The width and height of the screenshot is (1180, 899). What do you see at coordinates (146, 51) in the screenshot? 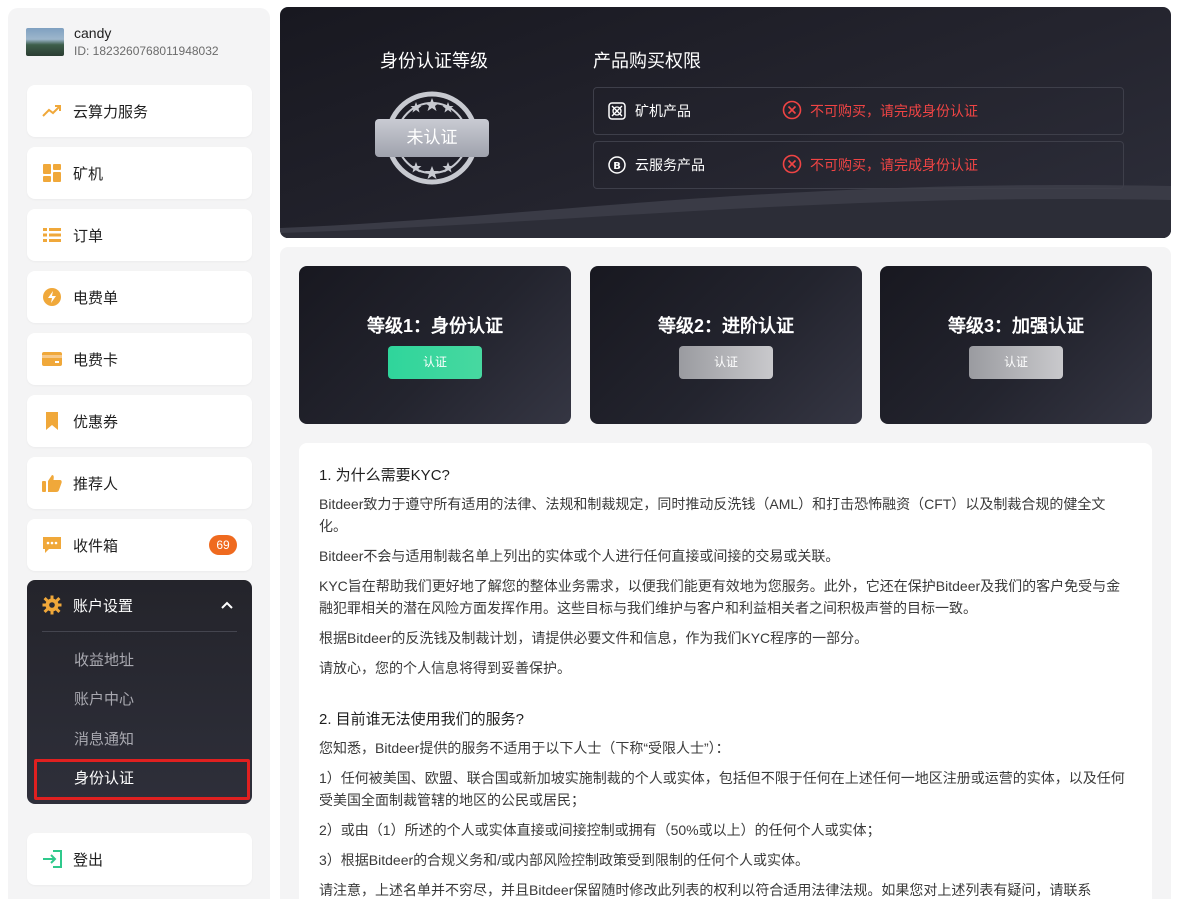
I see `user-id: ID: 1823260768011948032` at bounding box center [146, 51].